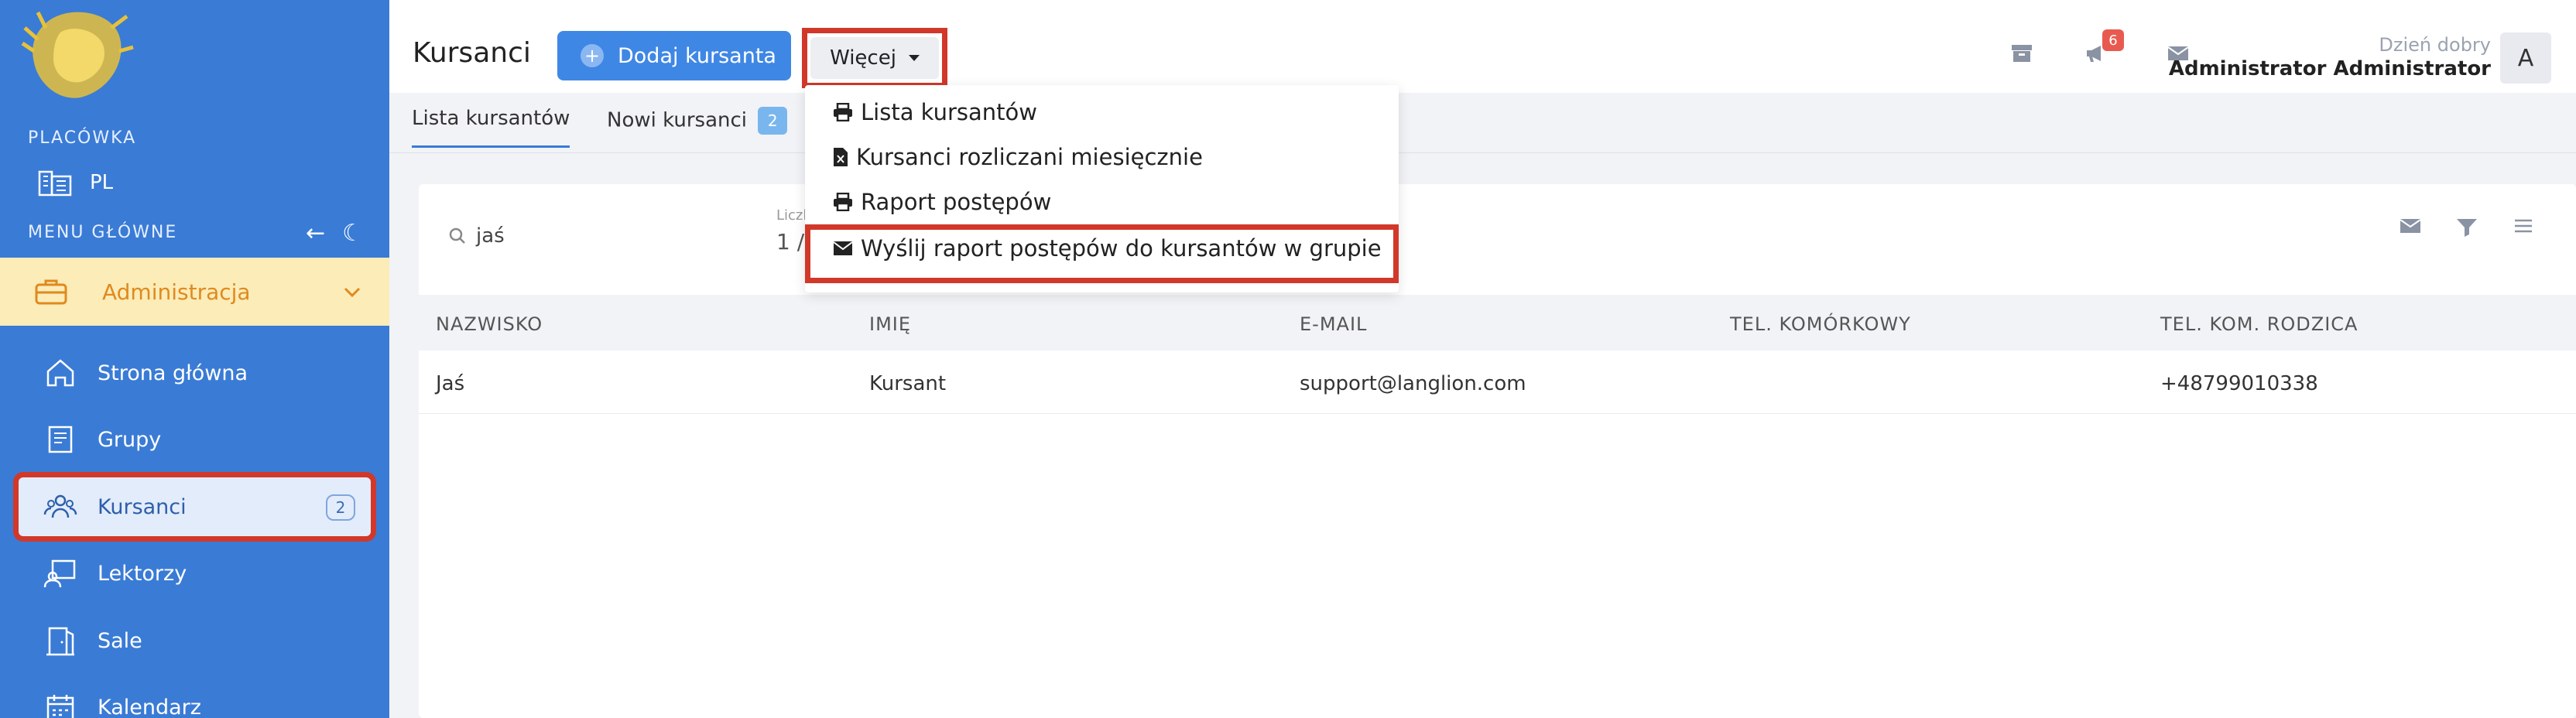 This screenshot has height=718, width=2576. I want to click on section-label-menu: MENU GŁÓWNE, so click(103, 232).